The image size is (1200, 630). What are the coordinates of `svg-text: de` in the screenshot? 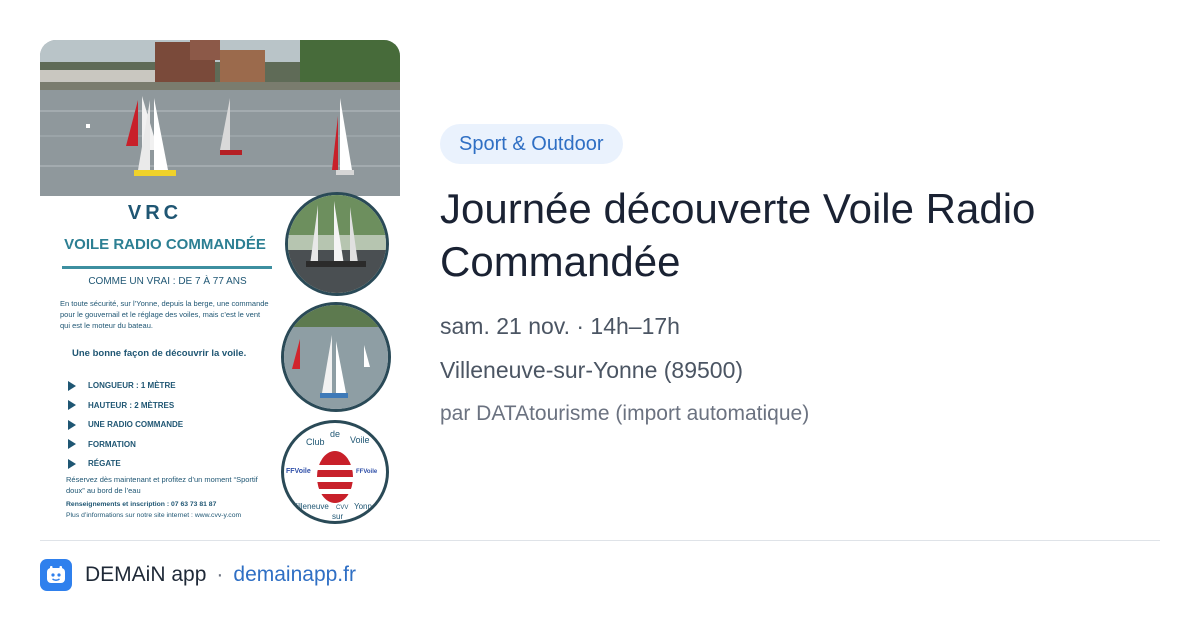 It's located at (335, 434).